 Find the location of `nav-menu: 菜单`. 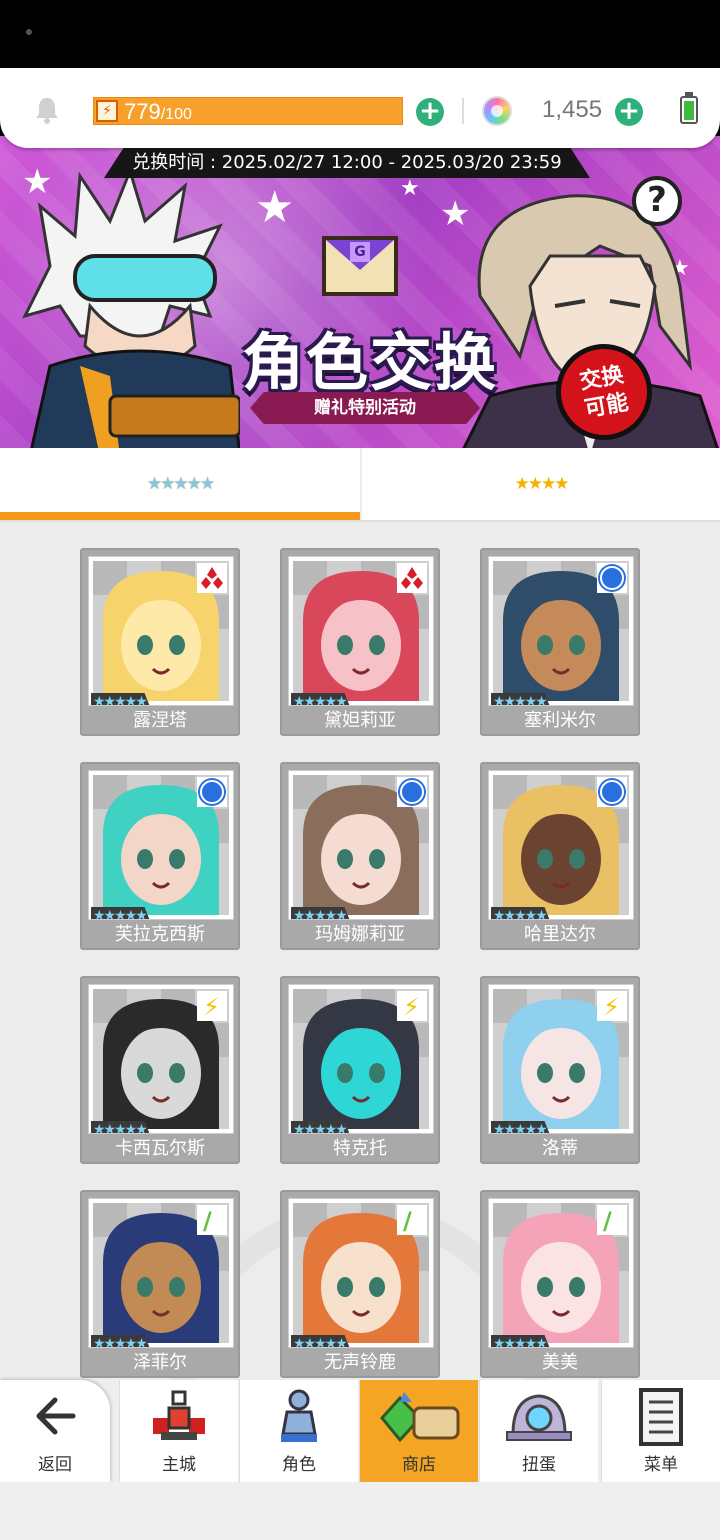

nav-menu: 菜单 is located at coordinates (661, 1431).